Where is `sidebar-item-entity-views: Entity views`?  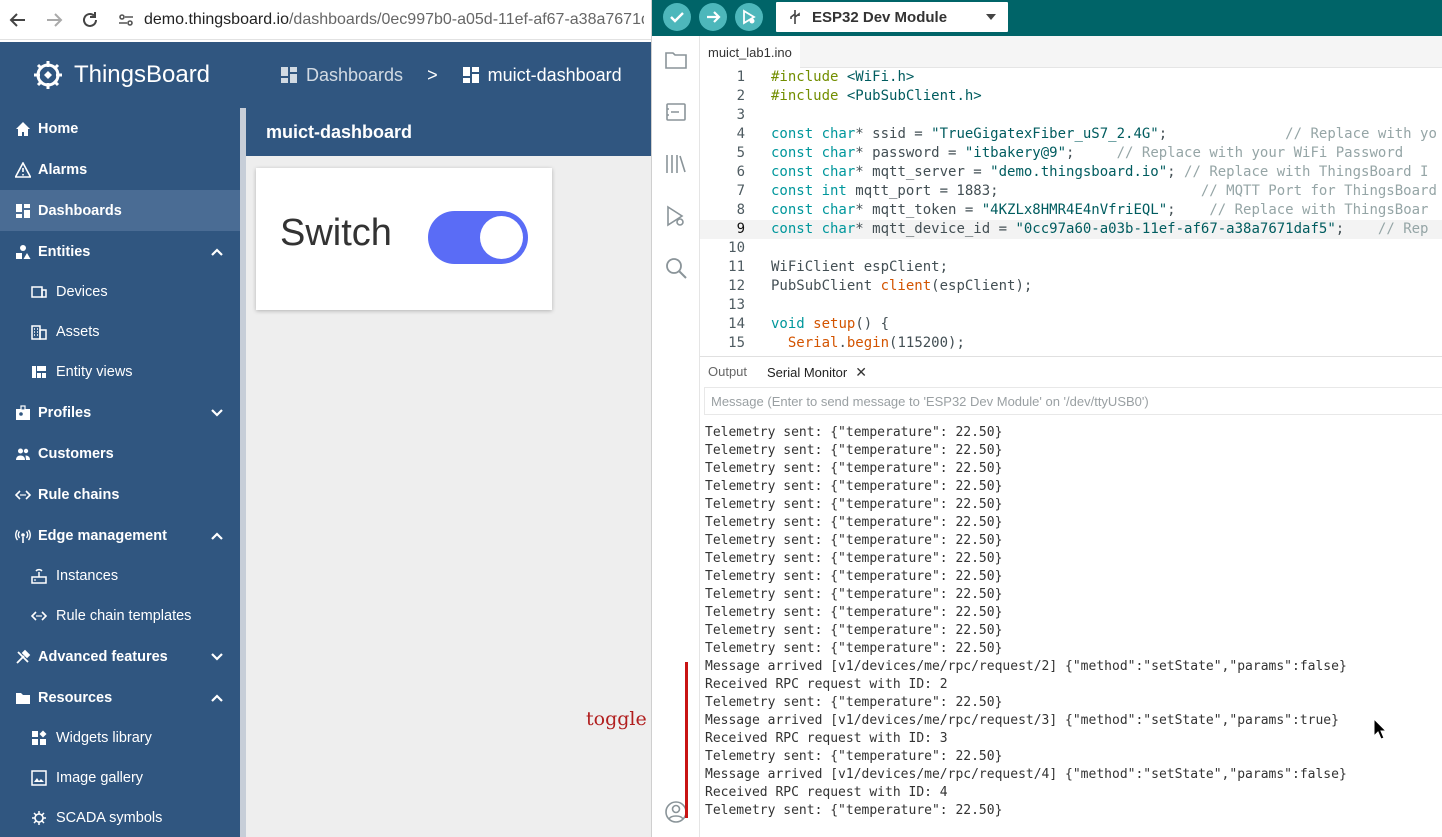 sidebar-item-entity-views: Entity views is located at coordinates (120, 372).